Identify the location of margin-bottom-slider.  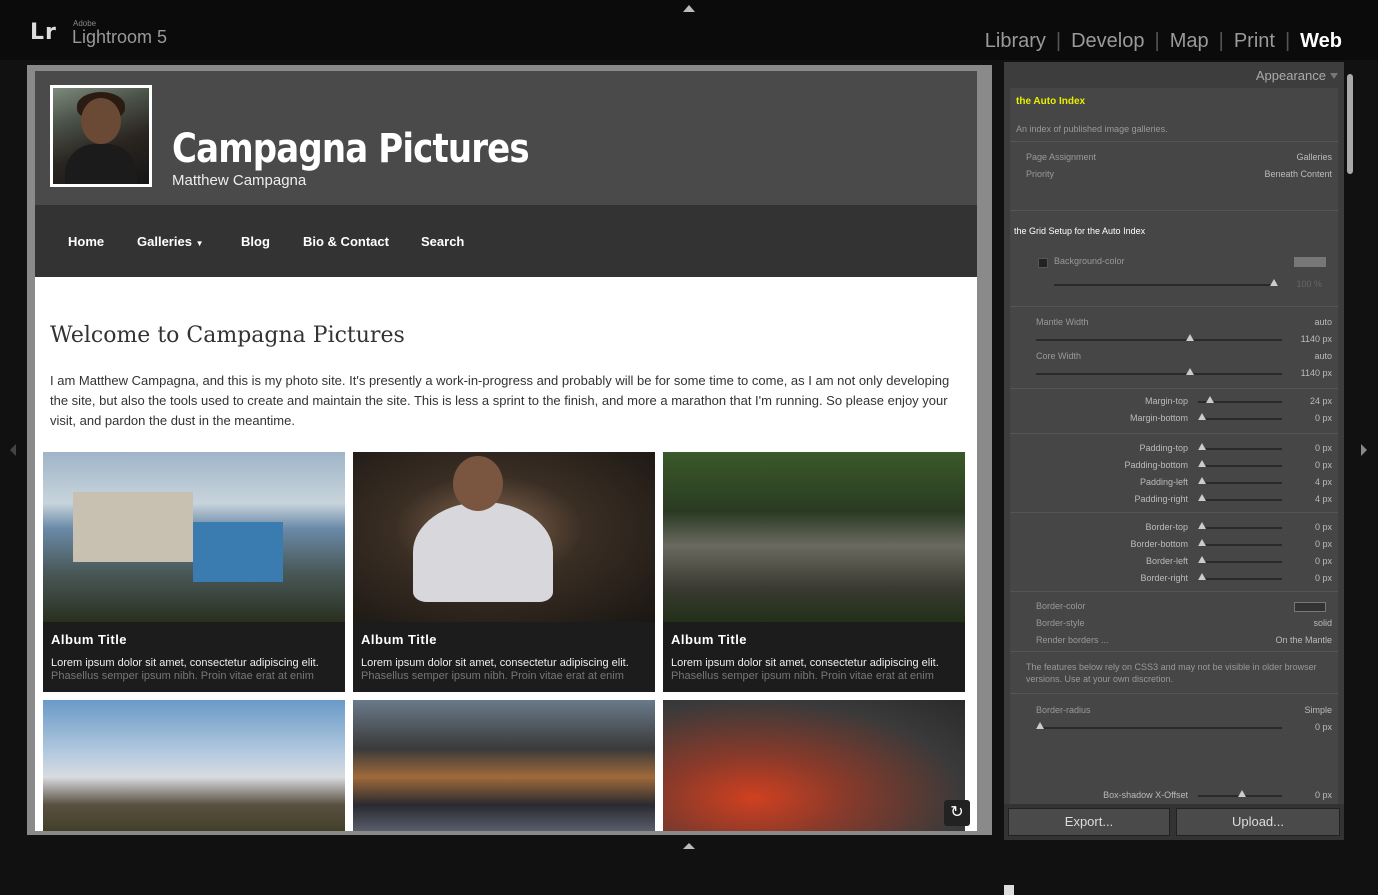
(1240, 416).